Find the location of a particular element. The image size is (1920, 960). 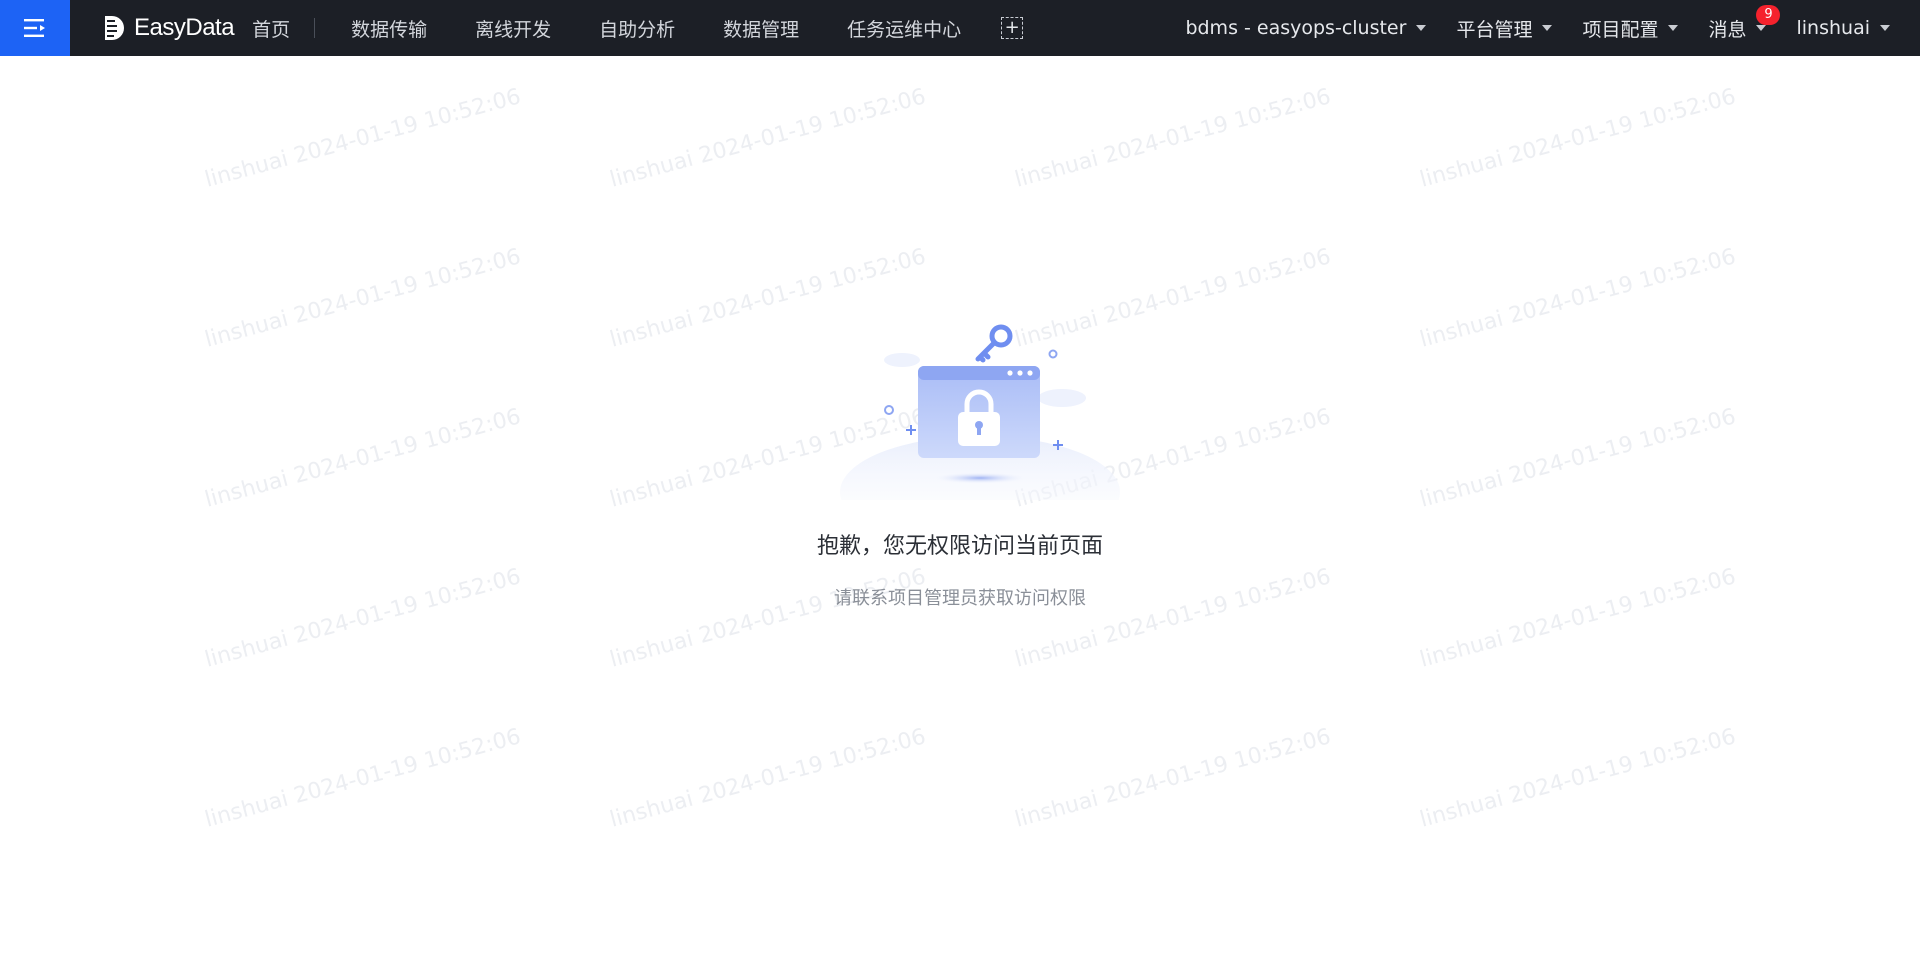

nav-divider is located at coordinates (315, 28).